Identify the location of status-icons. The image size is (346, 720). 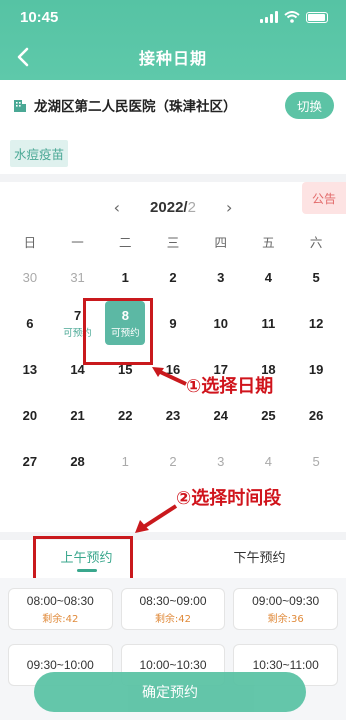
(294, 17).